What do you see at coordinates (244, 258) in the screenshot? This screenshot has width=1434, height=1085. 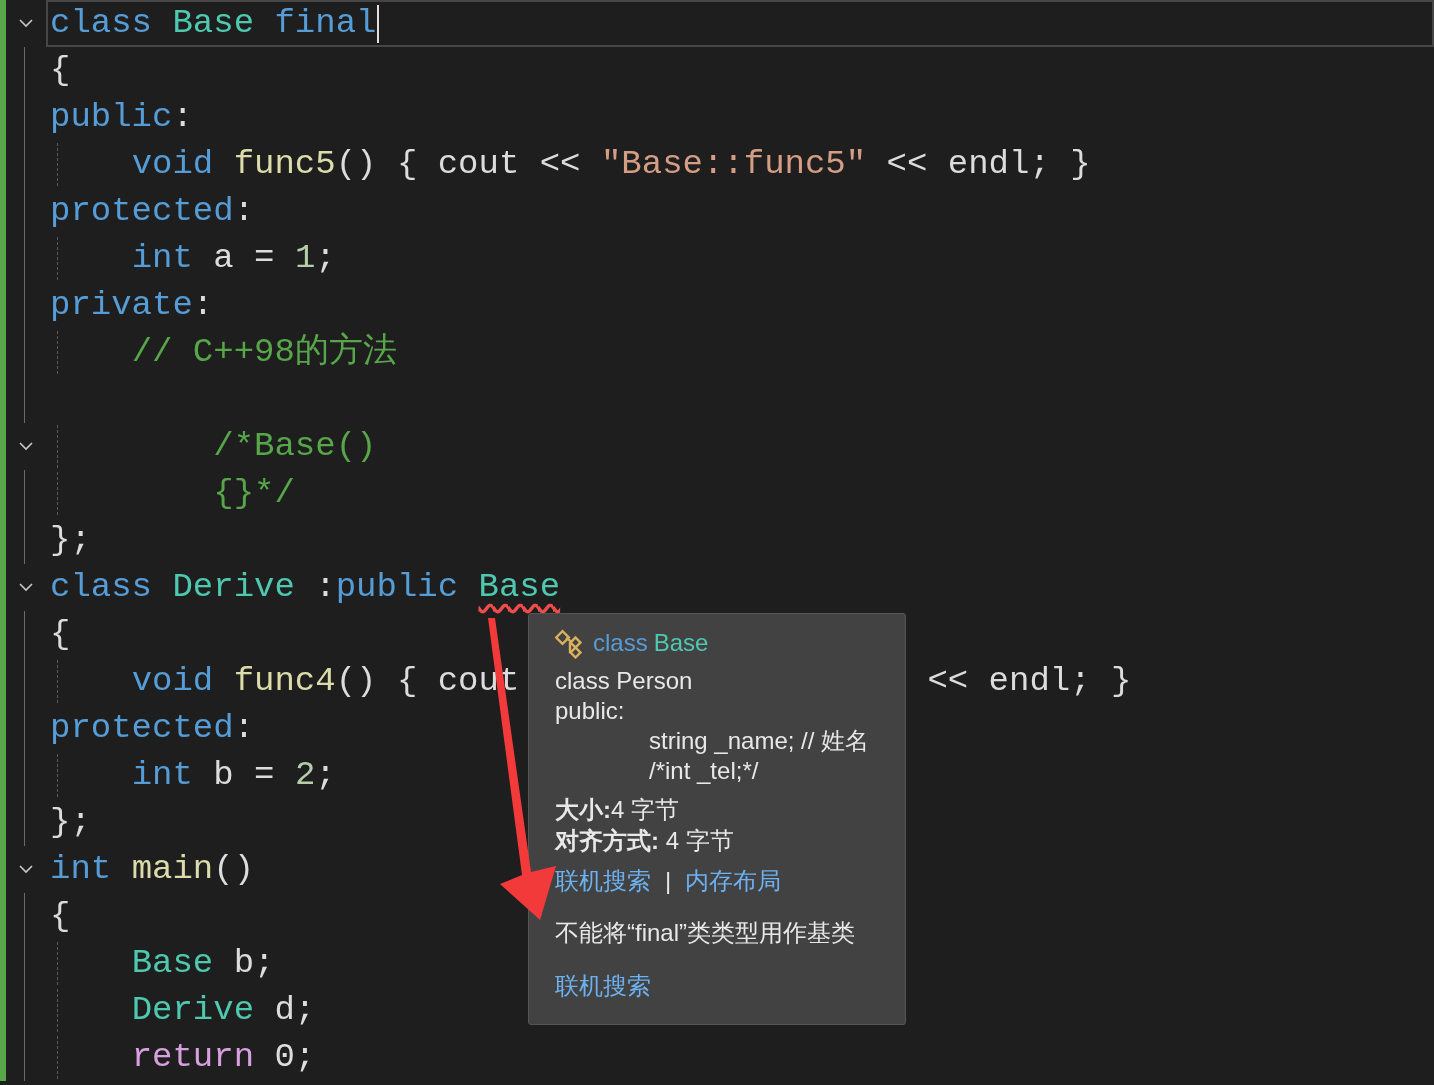 I see `code-text: a =` at bounding box center [244, 258].